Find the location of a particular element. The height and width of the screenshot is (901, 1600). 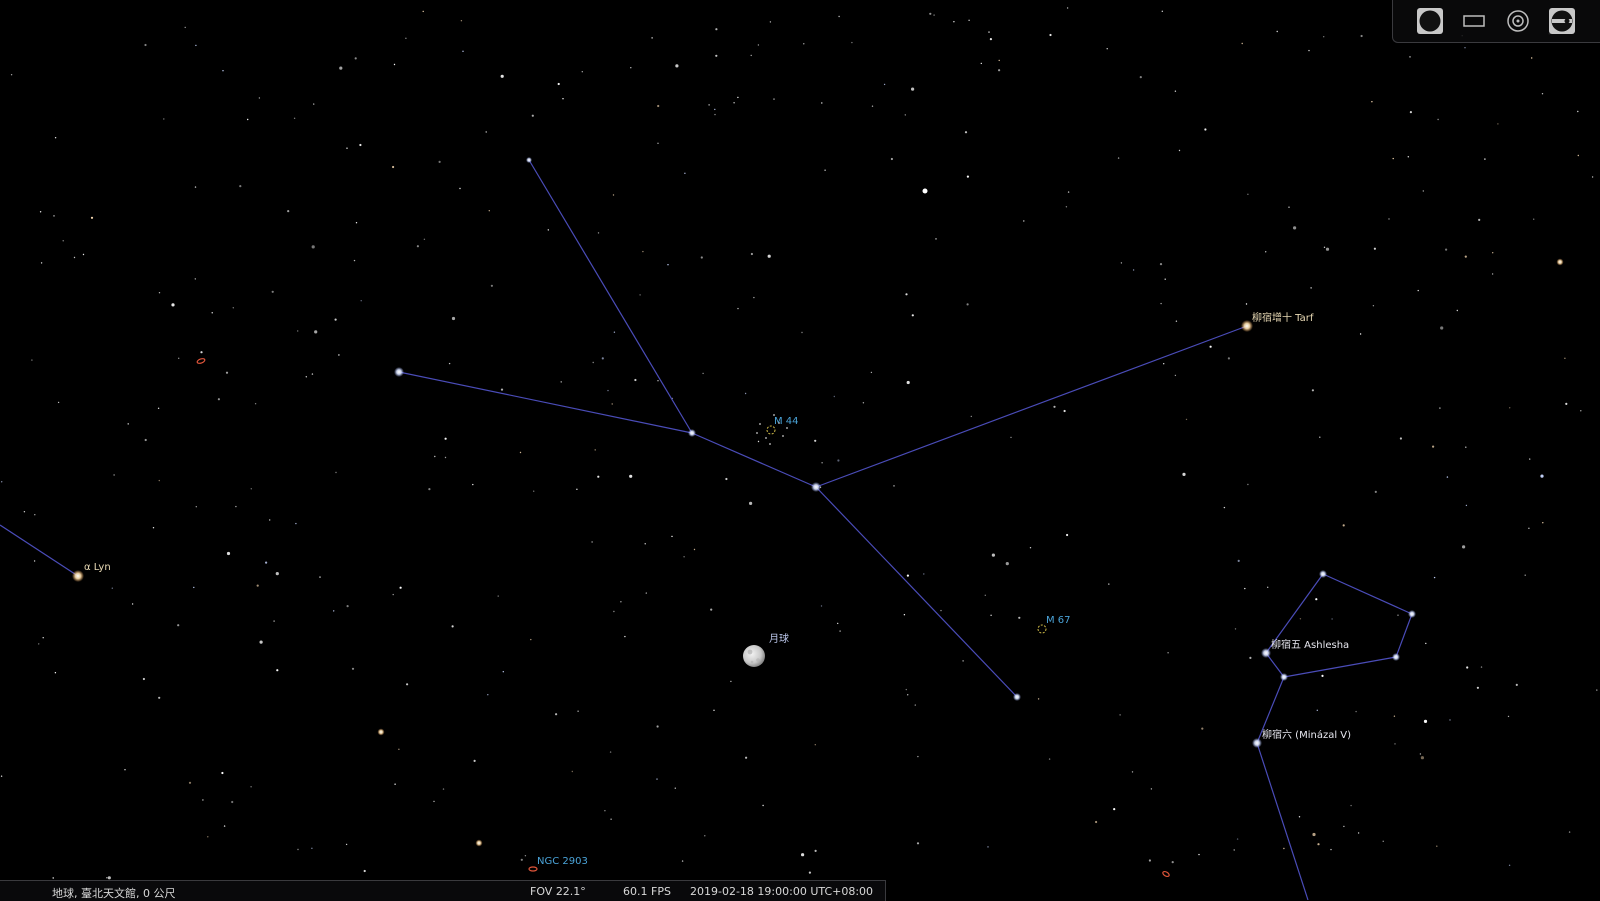

status-fov: FOV 22.1° is located at coordinates (558, 891).